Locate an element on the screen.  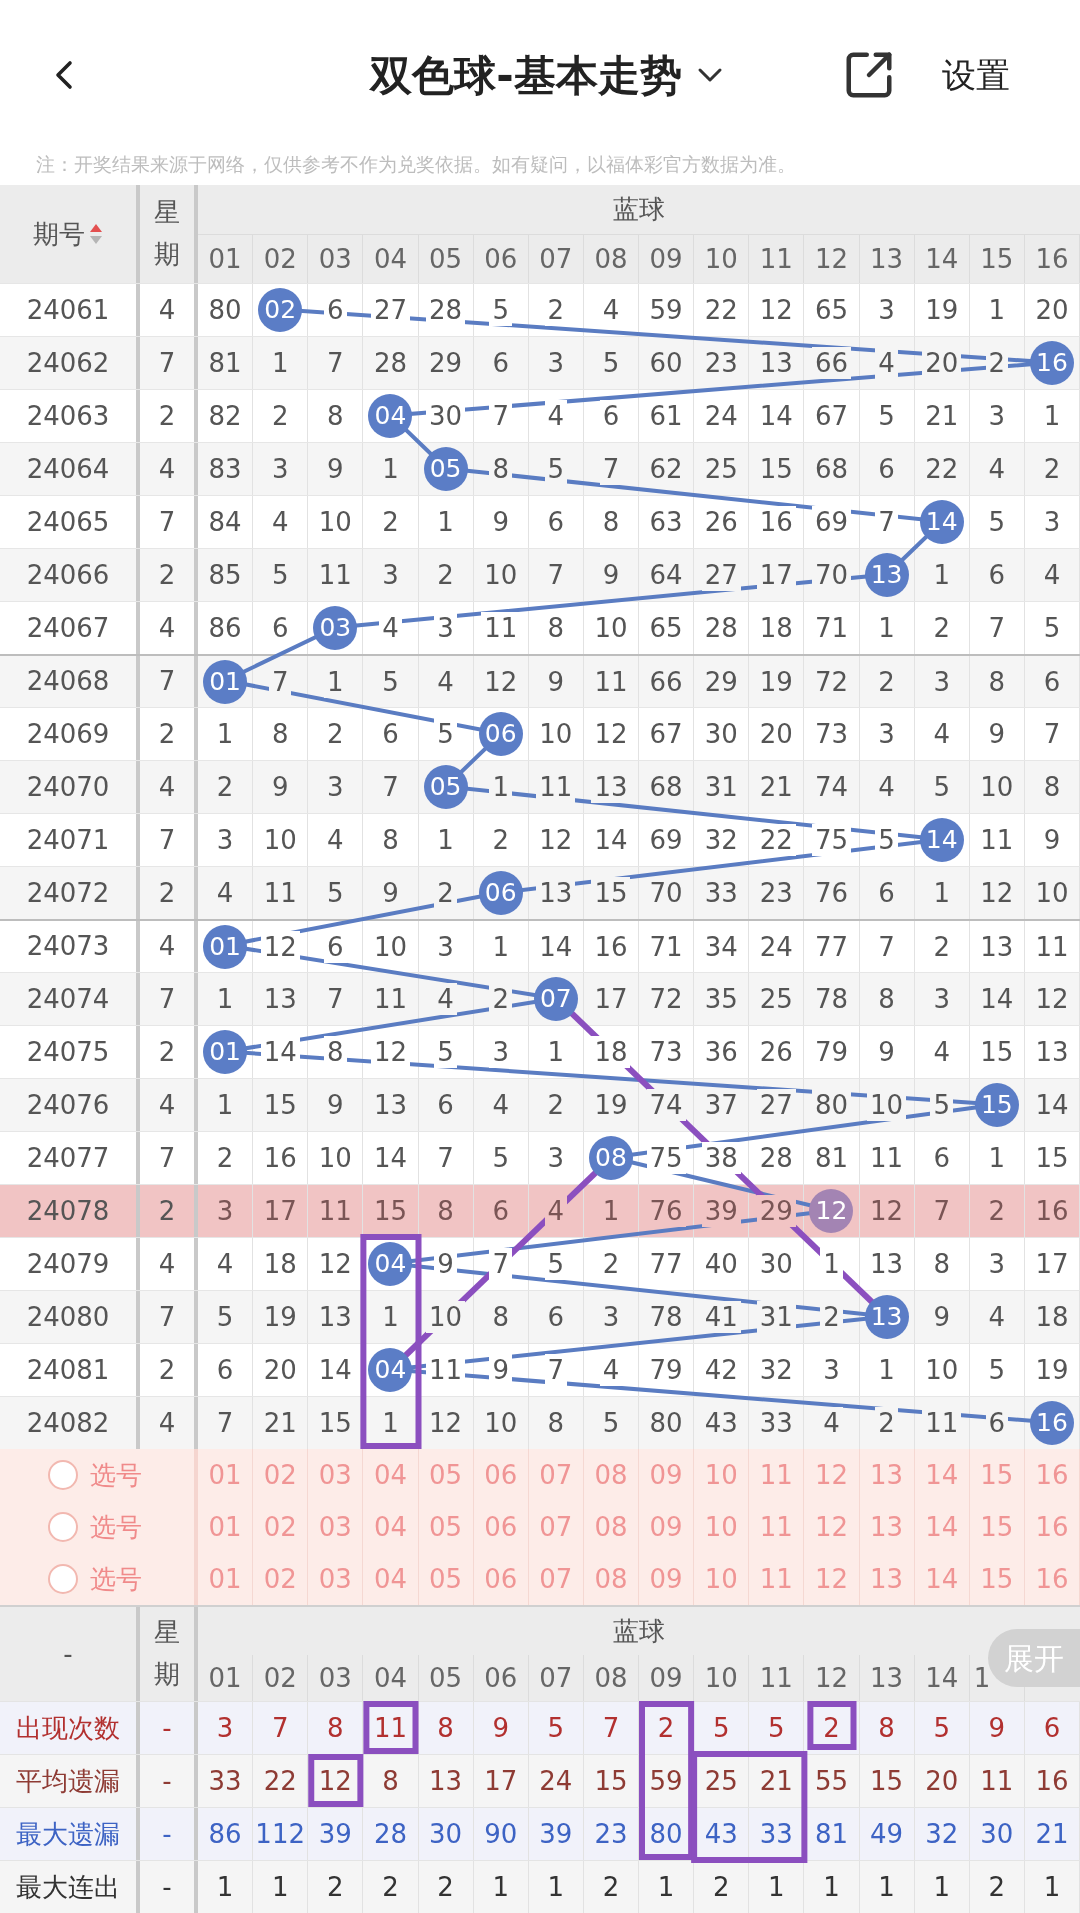
stat-value: 43 is located at coordinates (722, 1834).